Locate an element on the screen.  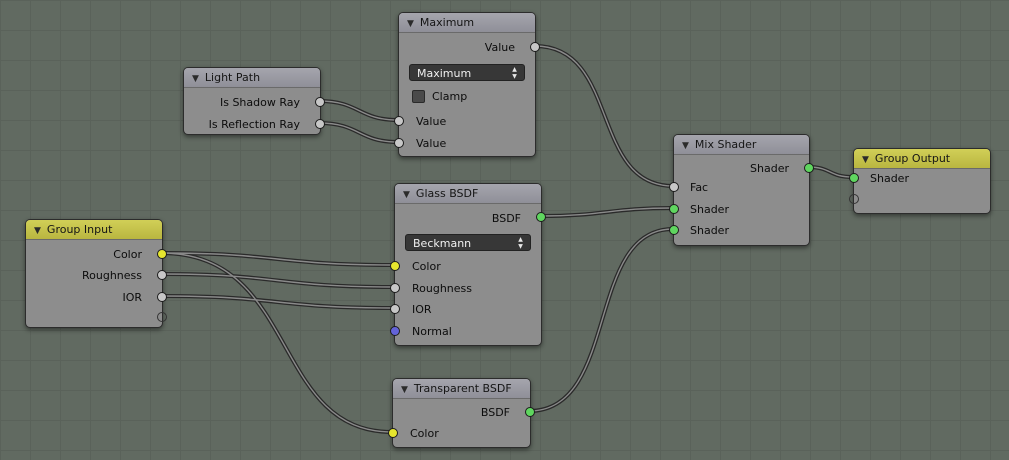
node-header: ▼ Group Output is located at coordinates (922, 159).